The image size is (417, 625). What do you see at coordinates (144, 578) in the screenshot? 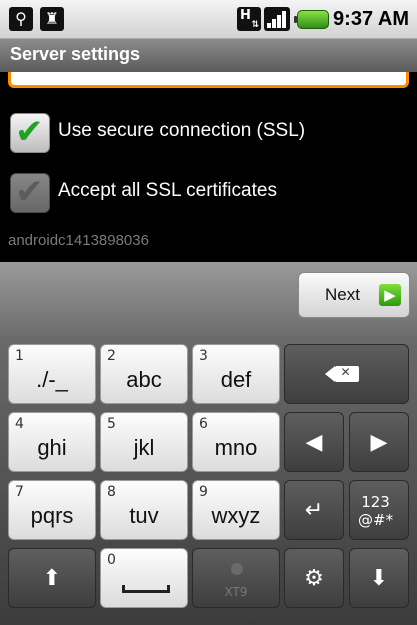
I see `space-key: 0` at bounding box center [144, 578].